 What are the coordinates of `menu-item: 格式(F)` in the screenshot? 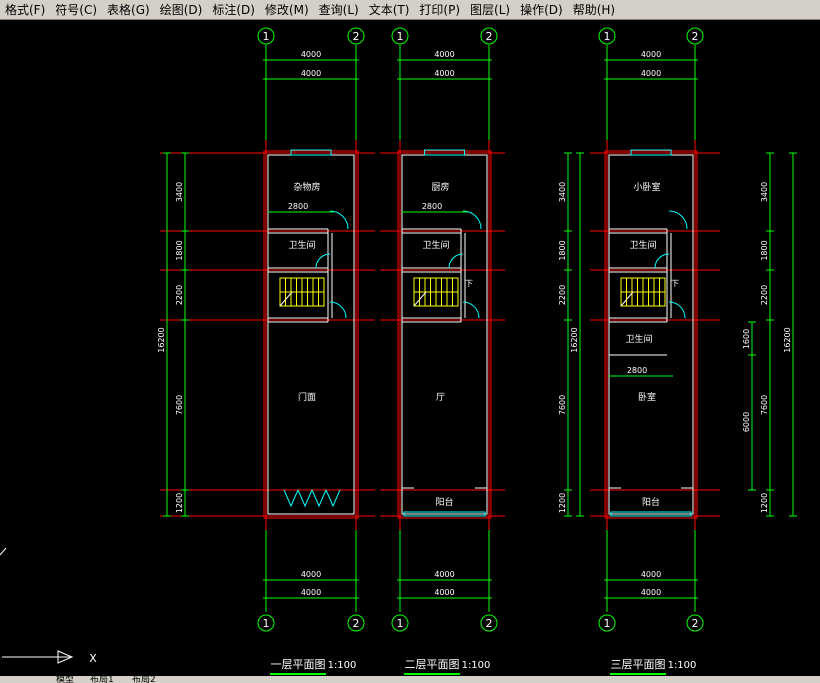 It's located at (25, 10).